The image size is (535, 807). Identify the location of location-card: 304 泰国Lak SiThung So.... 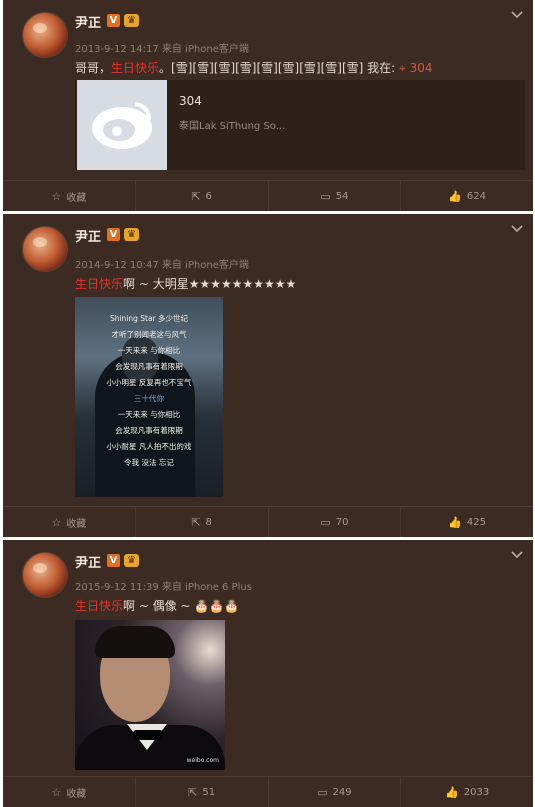
(300, 125).